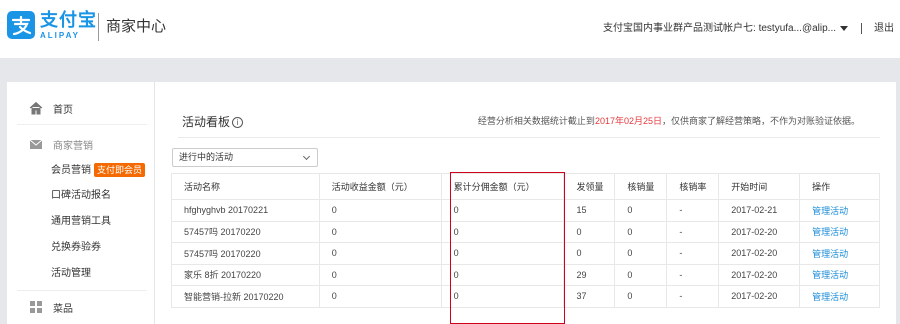 The width and height of the screenshot is (900, 324). I want to click on cell-start-time: 2017-02-21, so click(759, 210).